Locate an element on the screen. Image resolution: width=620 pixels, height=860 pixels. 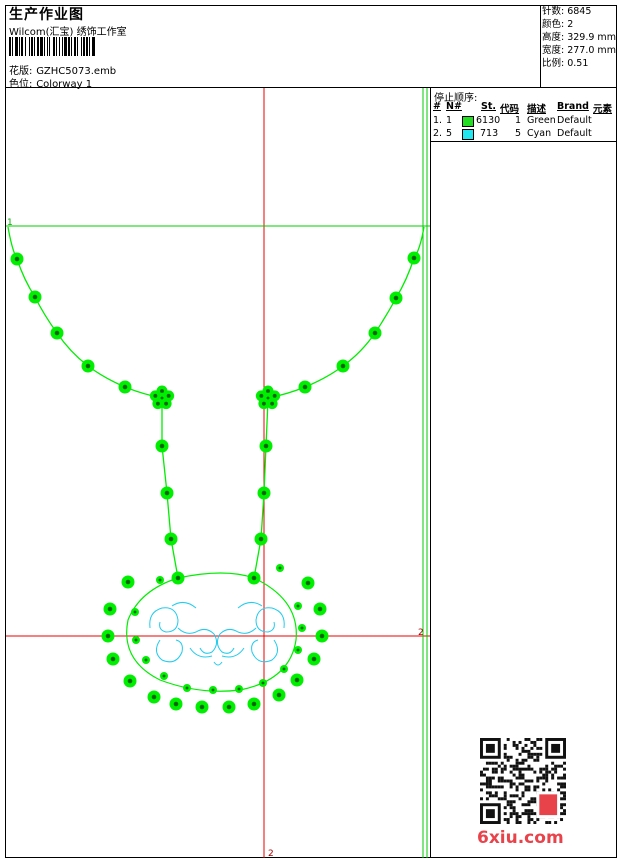
end-marker-h: 2 is located at coordinates (421, 633).